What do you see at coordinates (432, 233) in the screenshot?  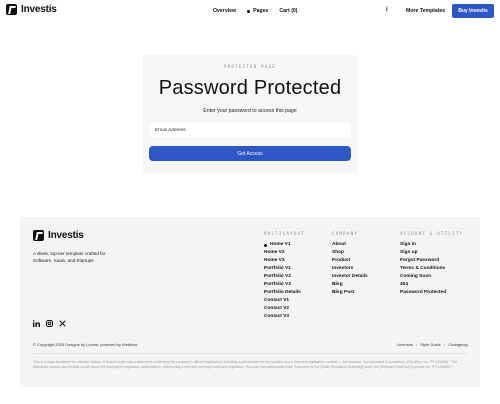 I see `footer-col-heading: ACCOUNT & UTILITY` at bounding box center [432, 233].